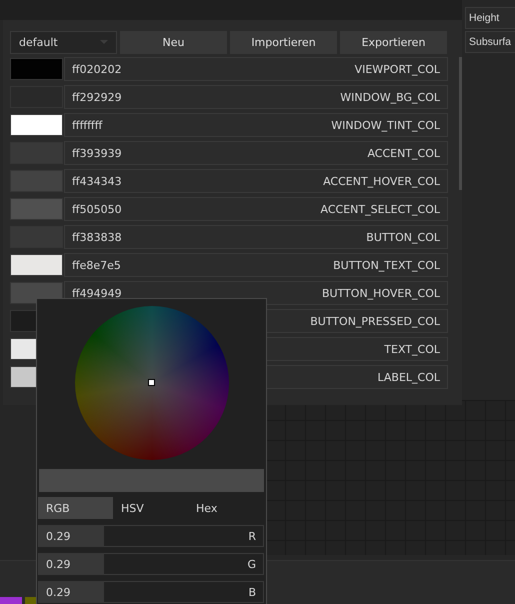  Describe the element at coordinates (151, 592) in the screenshot. I see `channel-slider: 0.29 B` at that location.